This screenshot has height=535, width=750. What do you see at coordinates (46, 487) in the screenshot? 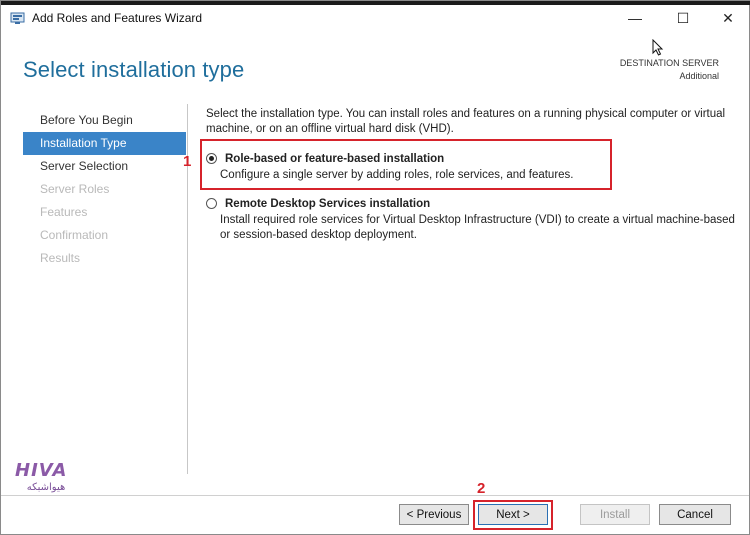
I see `watermark-persian: هیواشبکه` at bounding box center [46, 487].